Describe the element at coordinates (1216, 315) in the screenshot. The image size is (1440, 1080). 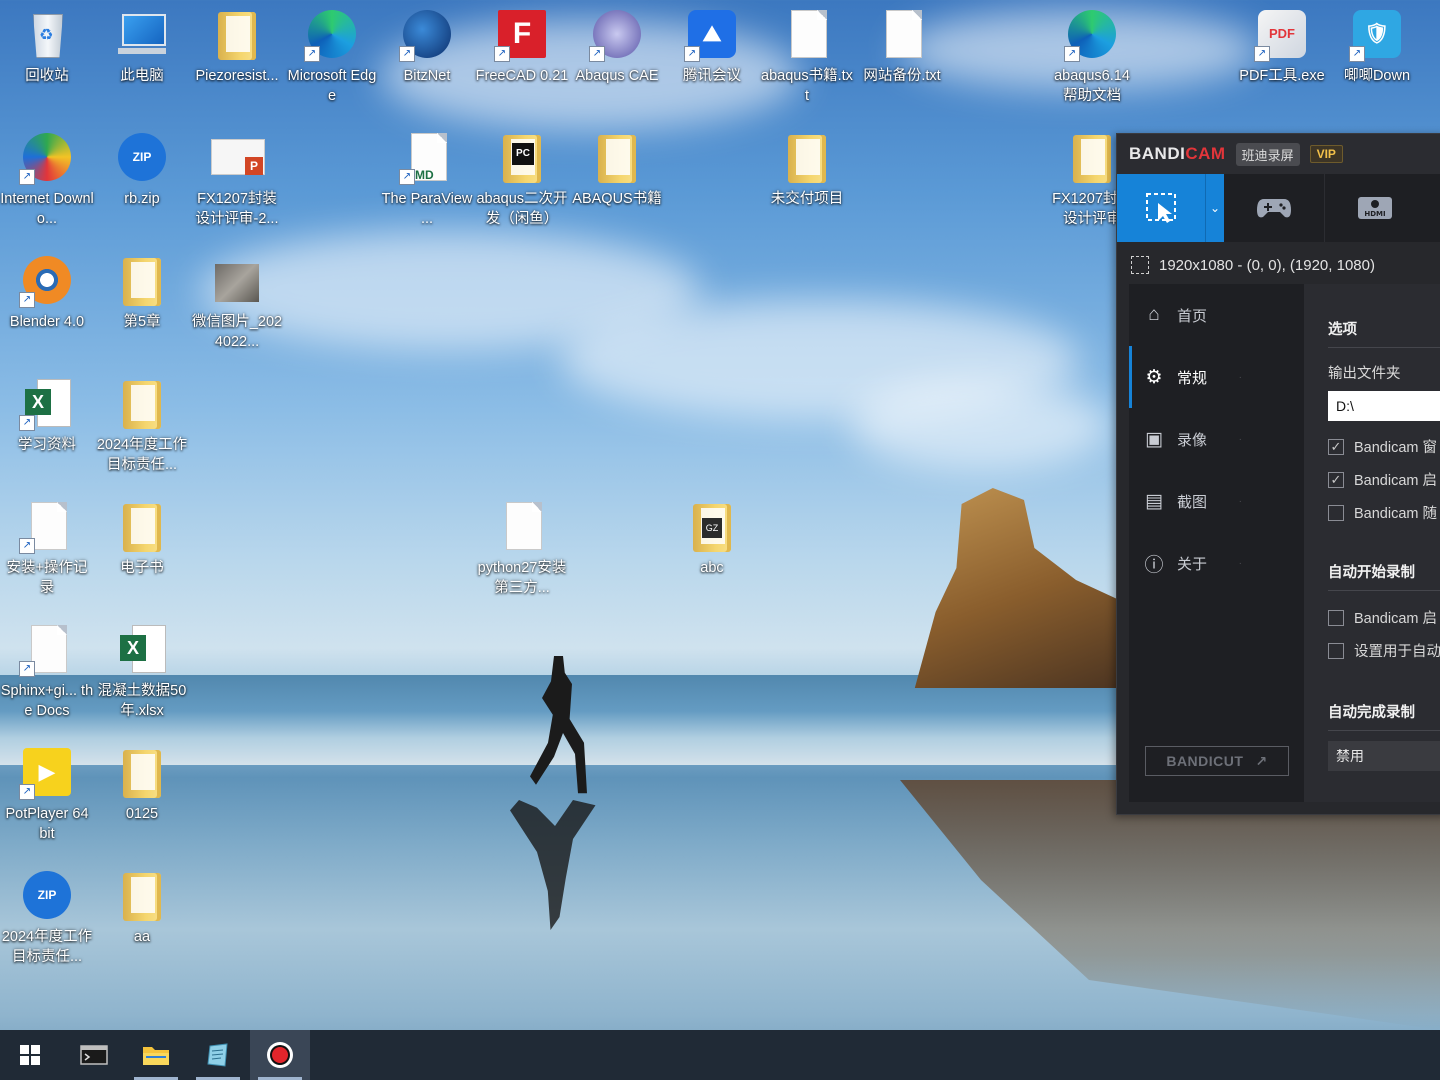
I see `nav-home: ⌂ 首页` at that location.